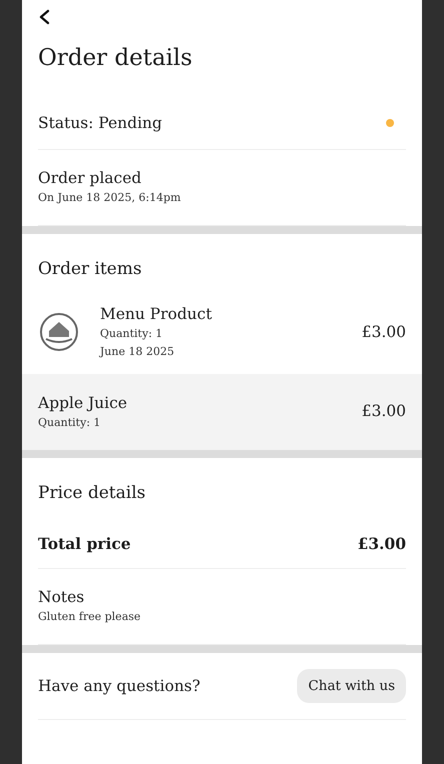  I want to click on back-icon, so click(45, 17).